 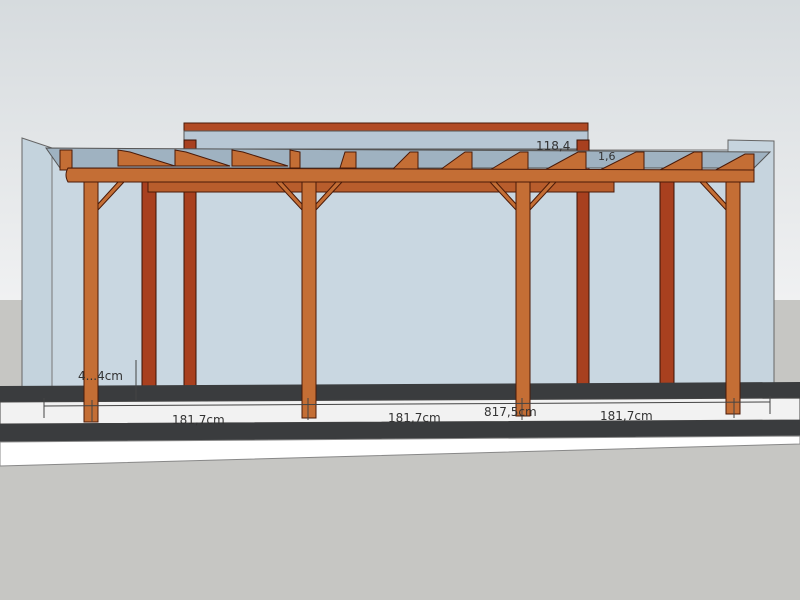 I want to click on glass-side-left, so click(x=37, y=268).